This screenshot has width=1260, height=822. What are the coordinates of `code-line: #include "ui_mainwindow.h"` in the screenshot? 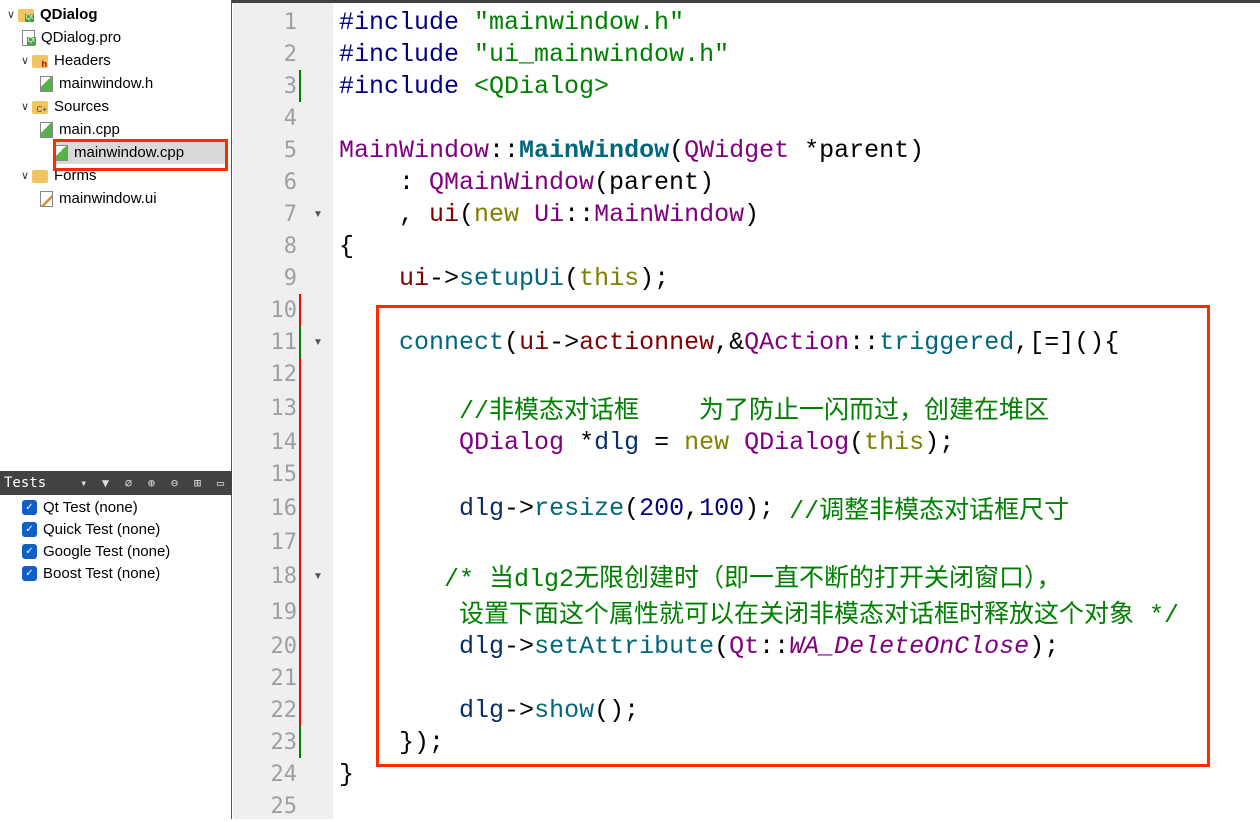 It's located at (534, 54).